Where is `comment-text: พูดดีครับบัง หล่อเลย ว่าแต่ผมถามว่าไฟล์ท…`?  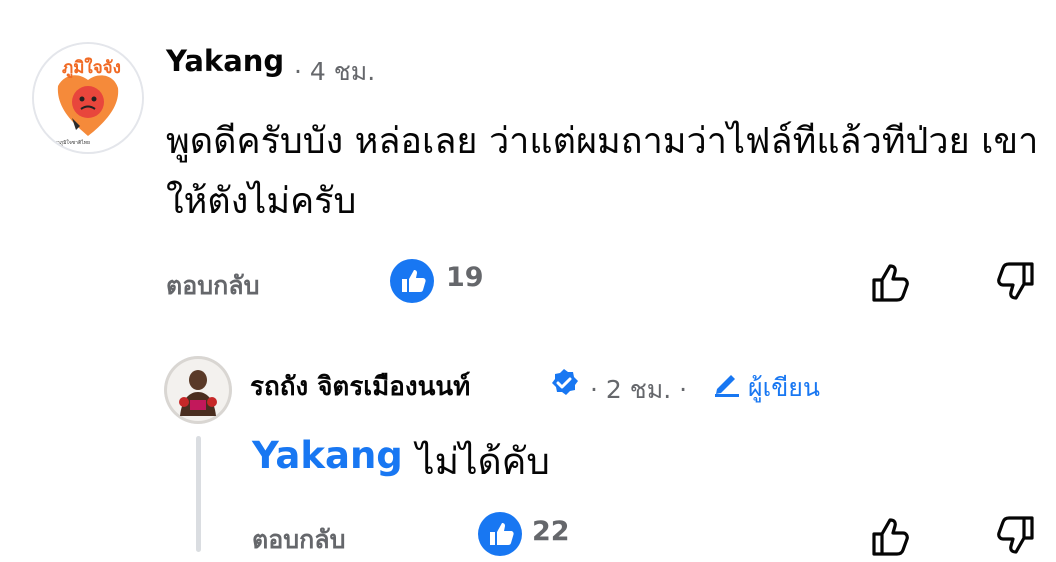
comment-text: พูดดีครับบัง หล่อเลย ว่าแต่ผมถามว่าไฟล์ท… is located at coordinates (602, 171).